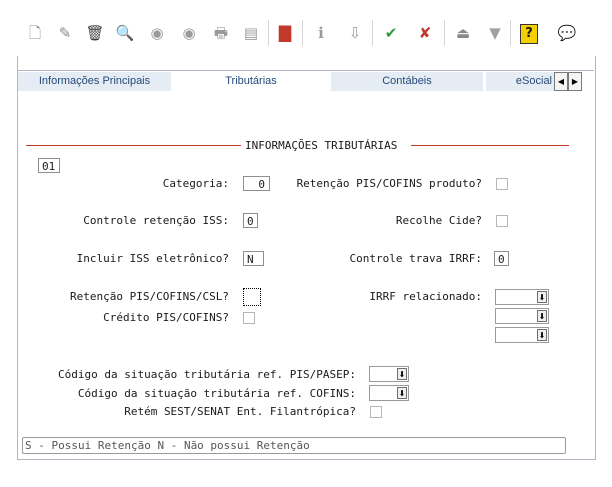 Image resolution: width=612 pixels, height=487 pixels. What do you see at coordinates (157, 33) in the screenshot?
I see `previous-icon: ◉` at bounding box center [157, 33].